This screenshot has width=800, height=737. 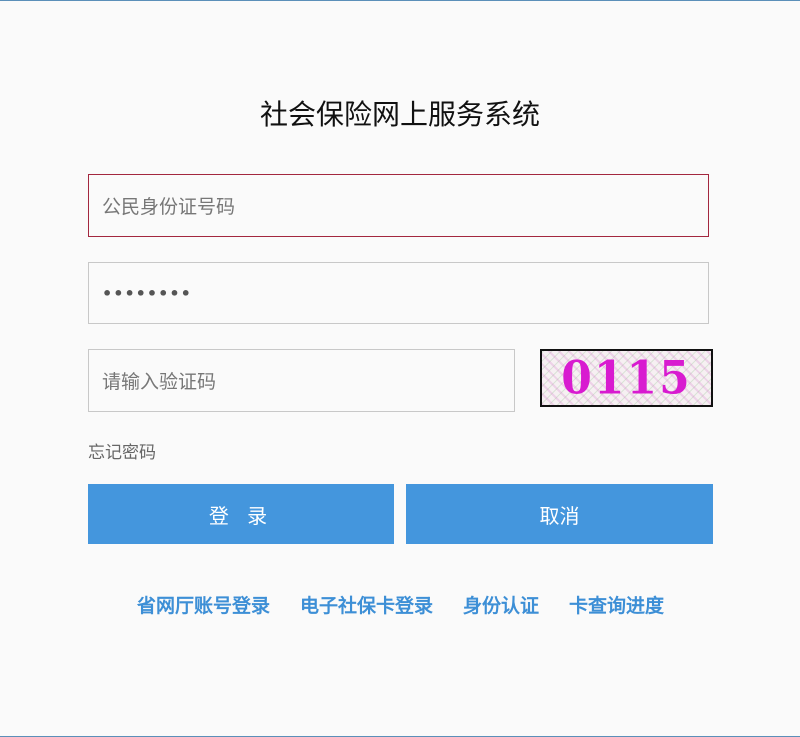 I want to click on password-input: ••••••••, so click(x=398, y=293).